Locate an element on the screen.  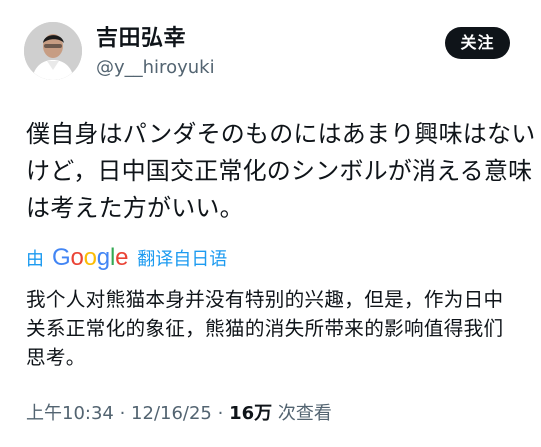
user-handle: @y__hiroyuki is located at coordinates (155, 68).